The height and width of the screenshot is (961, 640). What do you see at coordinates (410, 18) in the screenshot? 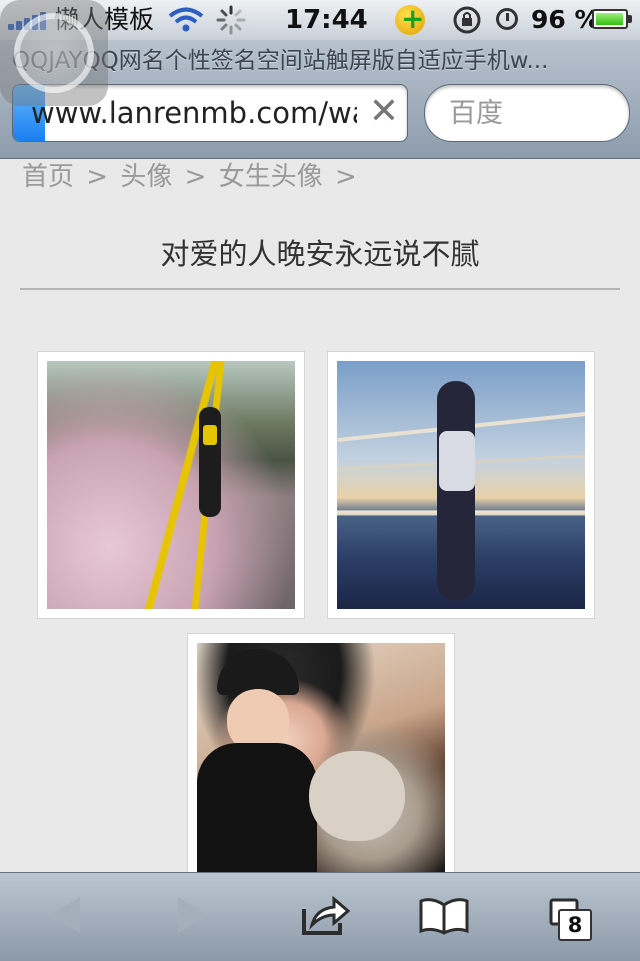
I see `app-notification-icon` at bounding box center [410, 18].